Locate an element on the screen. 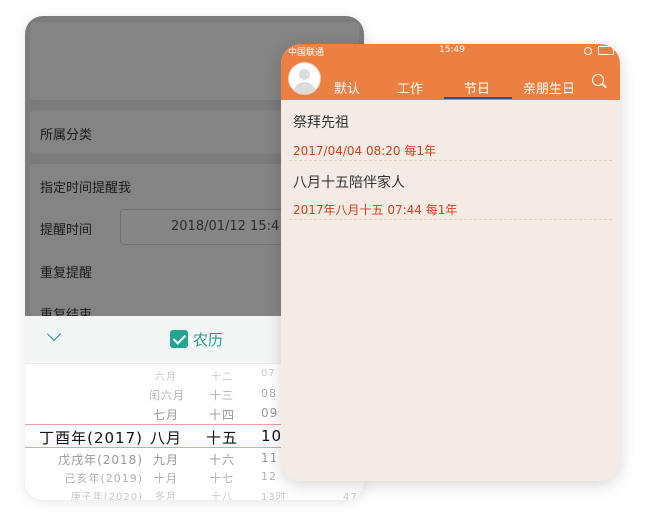 The width and height of the screenshot is (655, 521). status-time: 15:49 is located at coordinates (452, 50).